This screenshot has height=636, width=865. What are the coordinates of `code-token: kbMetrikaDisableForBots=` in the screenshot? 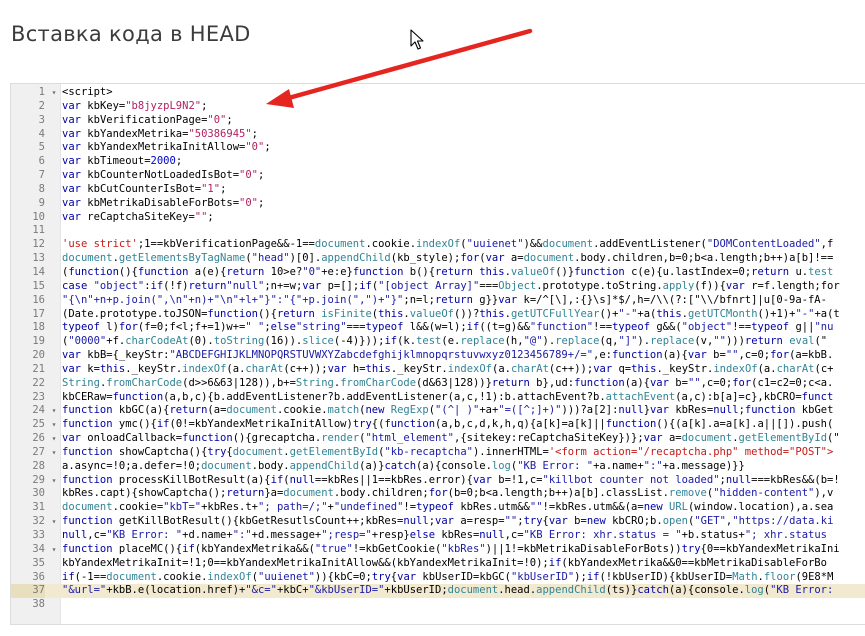 It's located at (163, 202).